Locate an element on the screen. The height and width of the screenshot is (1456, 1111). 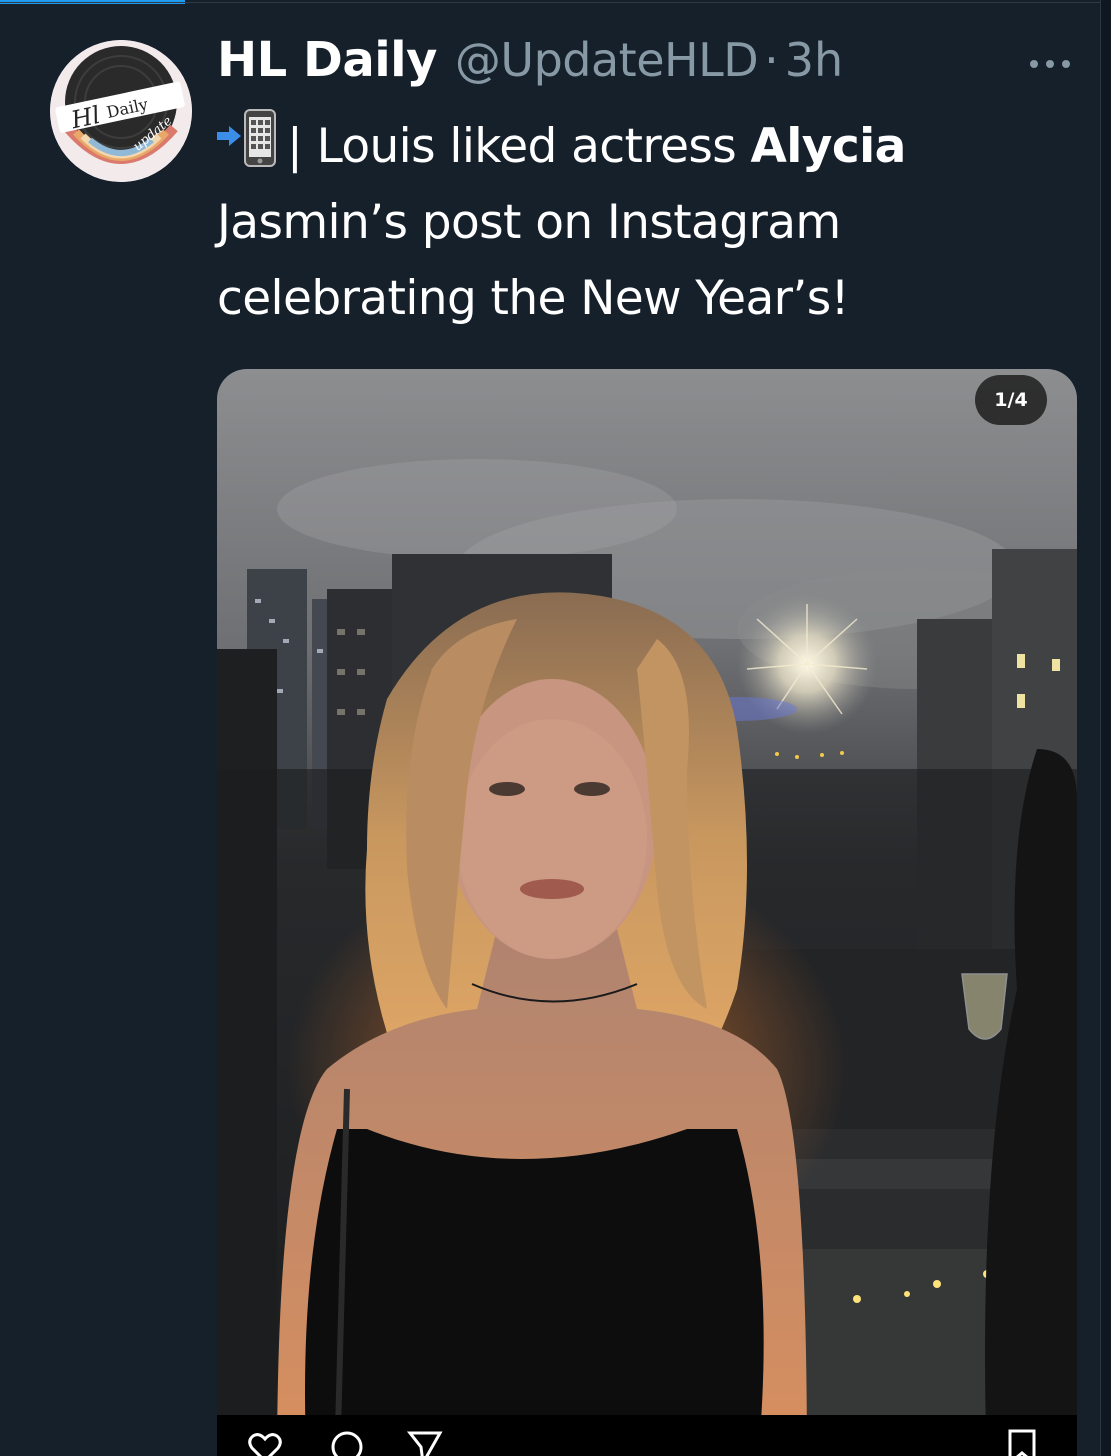
avatar: Hl Daily update is located at coordinates (121, 111).